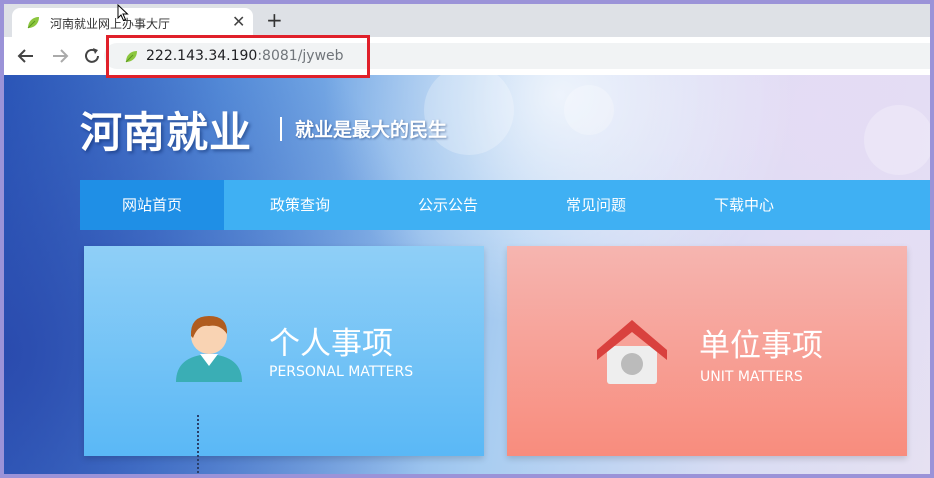  I want to click on person-icon, so click(209, 349).